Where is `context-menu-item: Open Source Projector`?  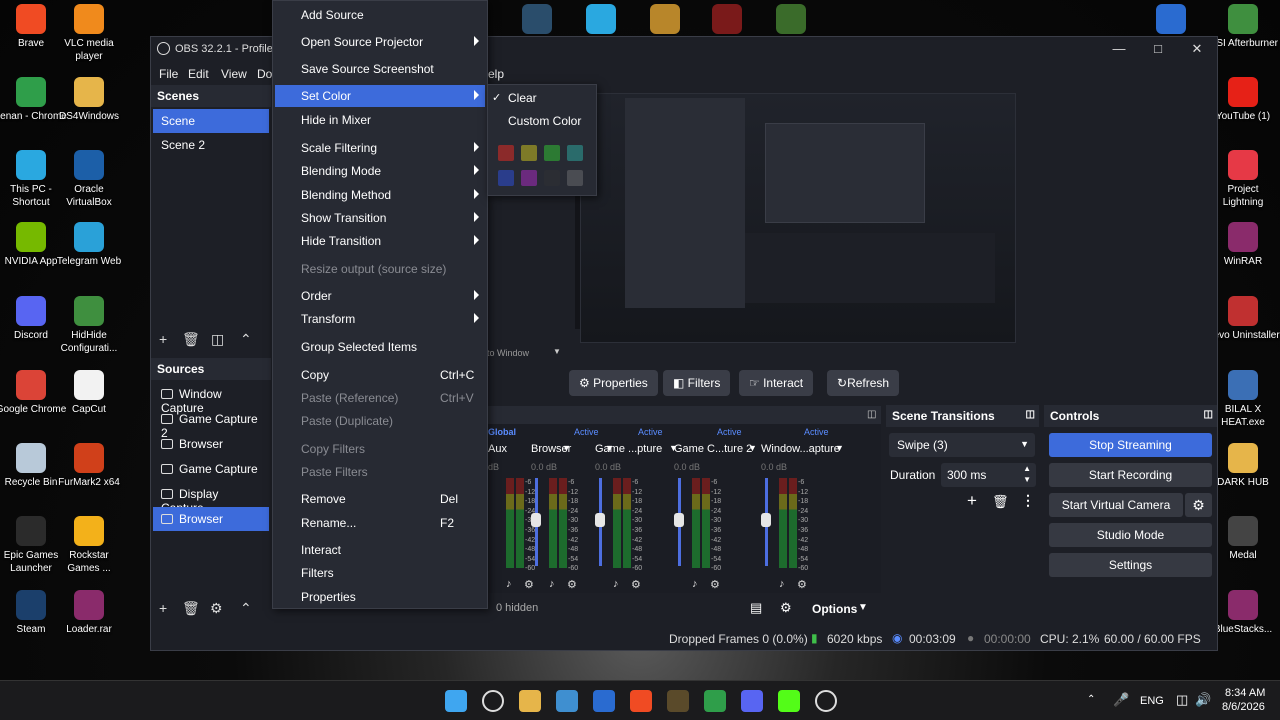
context-menu-item: Open Source Projector is located at coordinates (380, 42).